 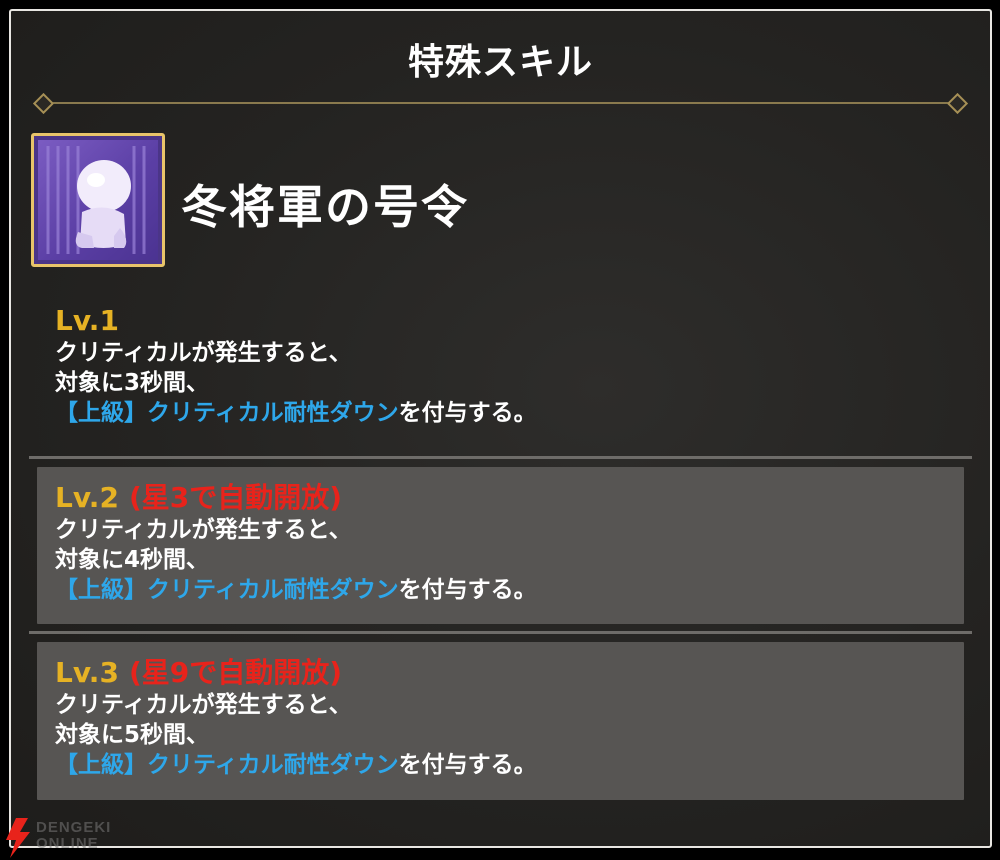 What do you see at coordinates (235, 672) in the screenshot?
I see `level-3-unlock-condition: (星9で自動開放)` at bounding box center [235, 672].